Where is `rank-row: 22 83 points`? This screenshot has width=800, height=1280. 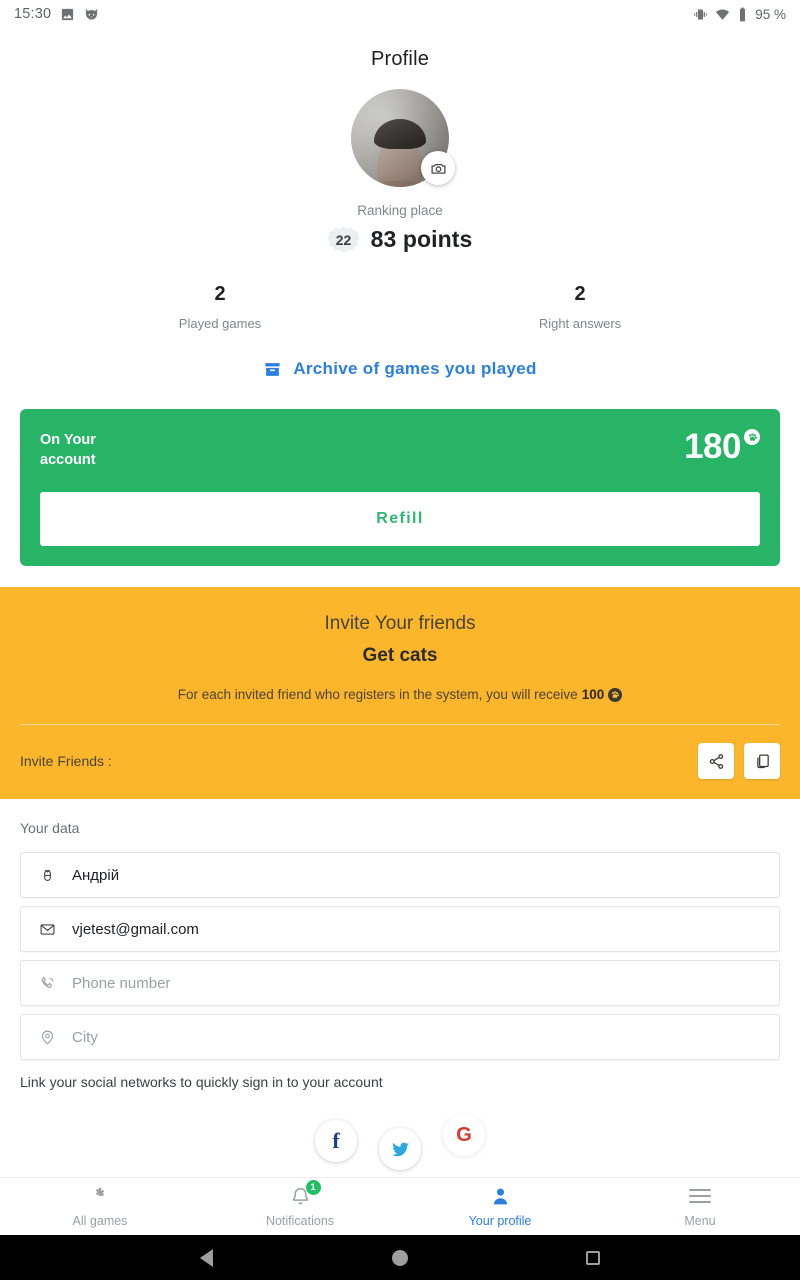
rank-row: 22 83 points is located at coordinates (400, 239).